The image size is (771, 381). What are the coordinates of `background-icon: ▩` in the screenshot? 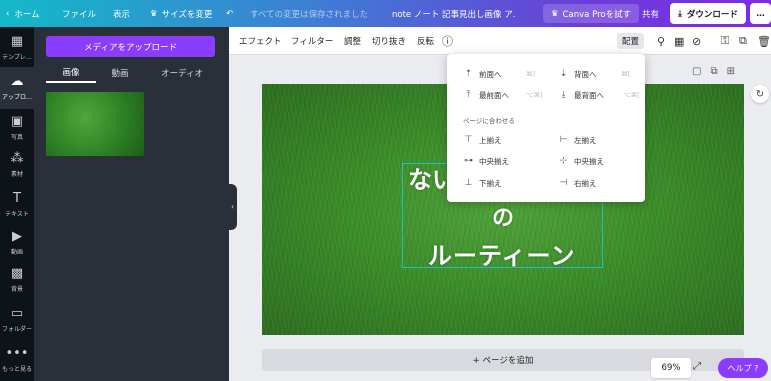 It's located at (17, 273).